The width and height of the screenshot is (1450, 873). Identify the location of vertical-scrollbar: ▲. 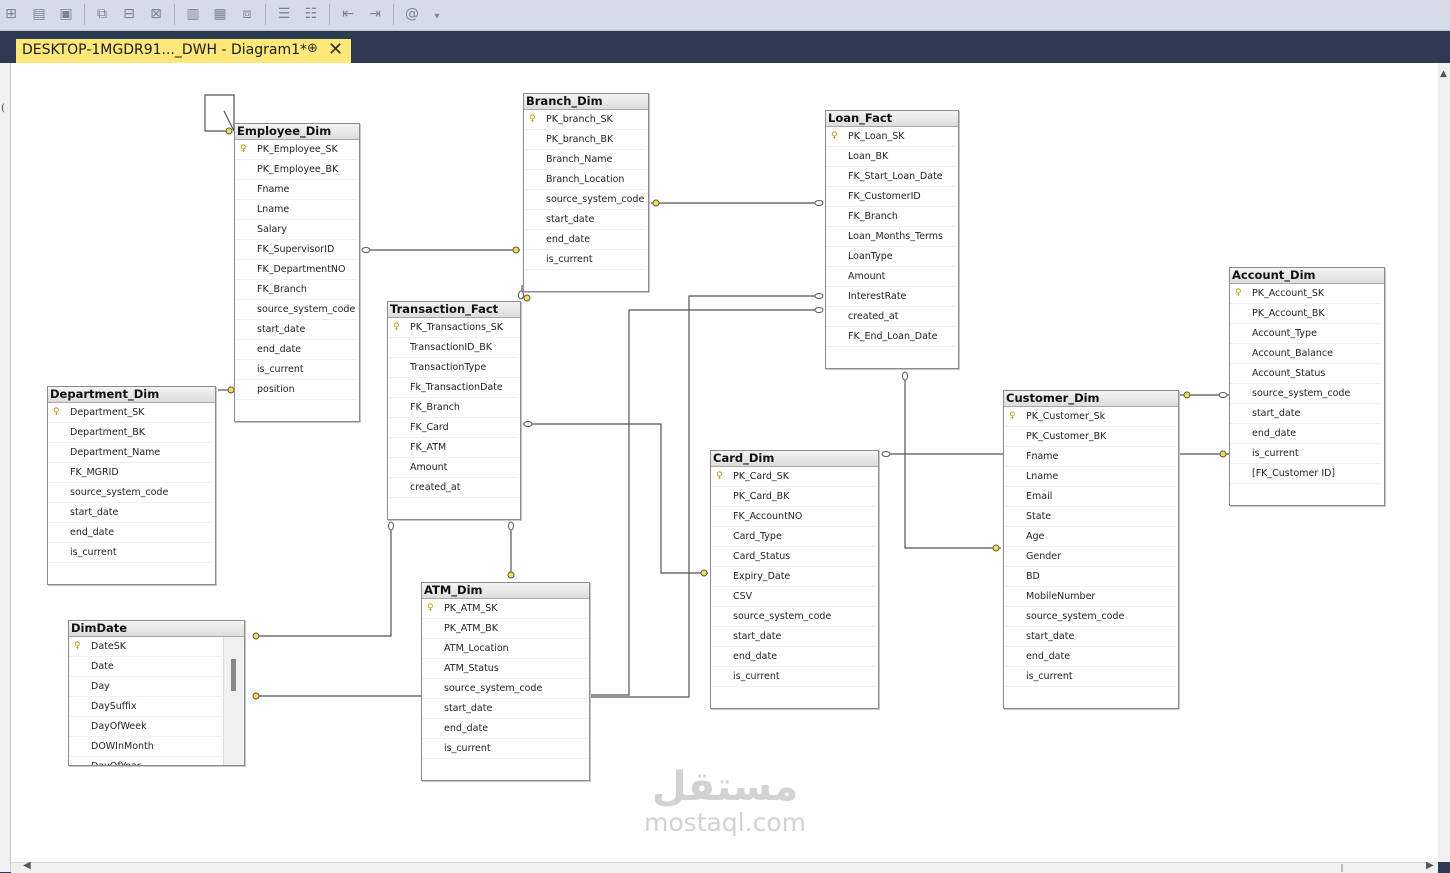
(1444, 462).